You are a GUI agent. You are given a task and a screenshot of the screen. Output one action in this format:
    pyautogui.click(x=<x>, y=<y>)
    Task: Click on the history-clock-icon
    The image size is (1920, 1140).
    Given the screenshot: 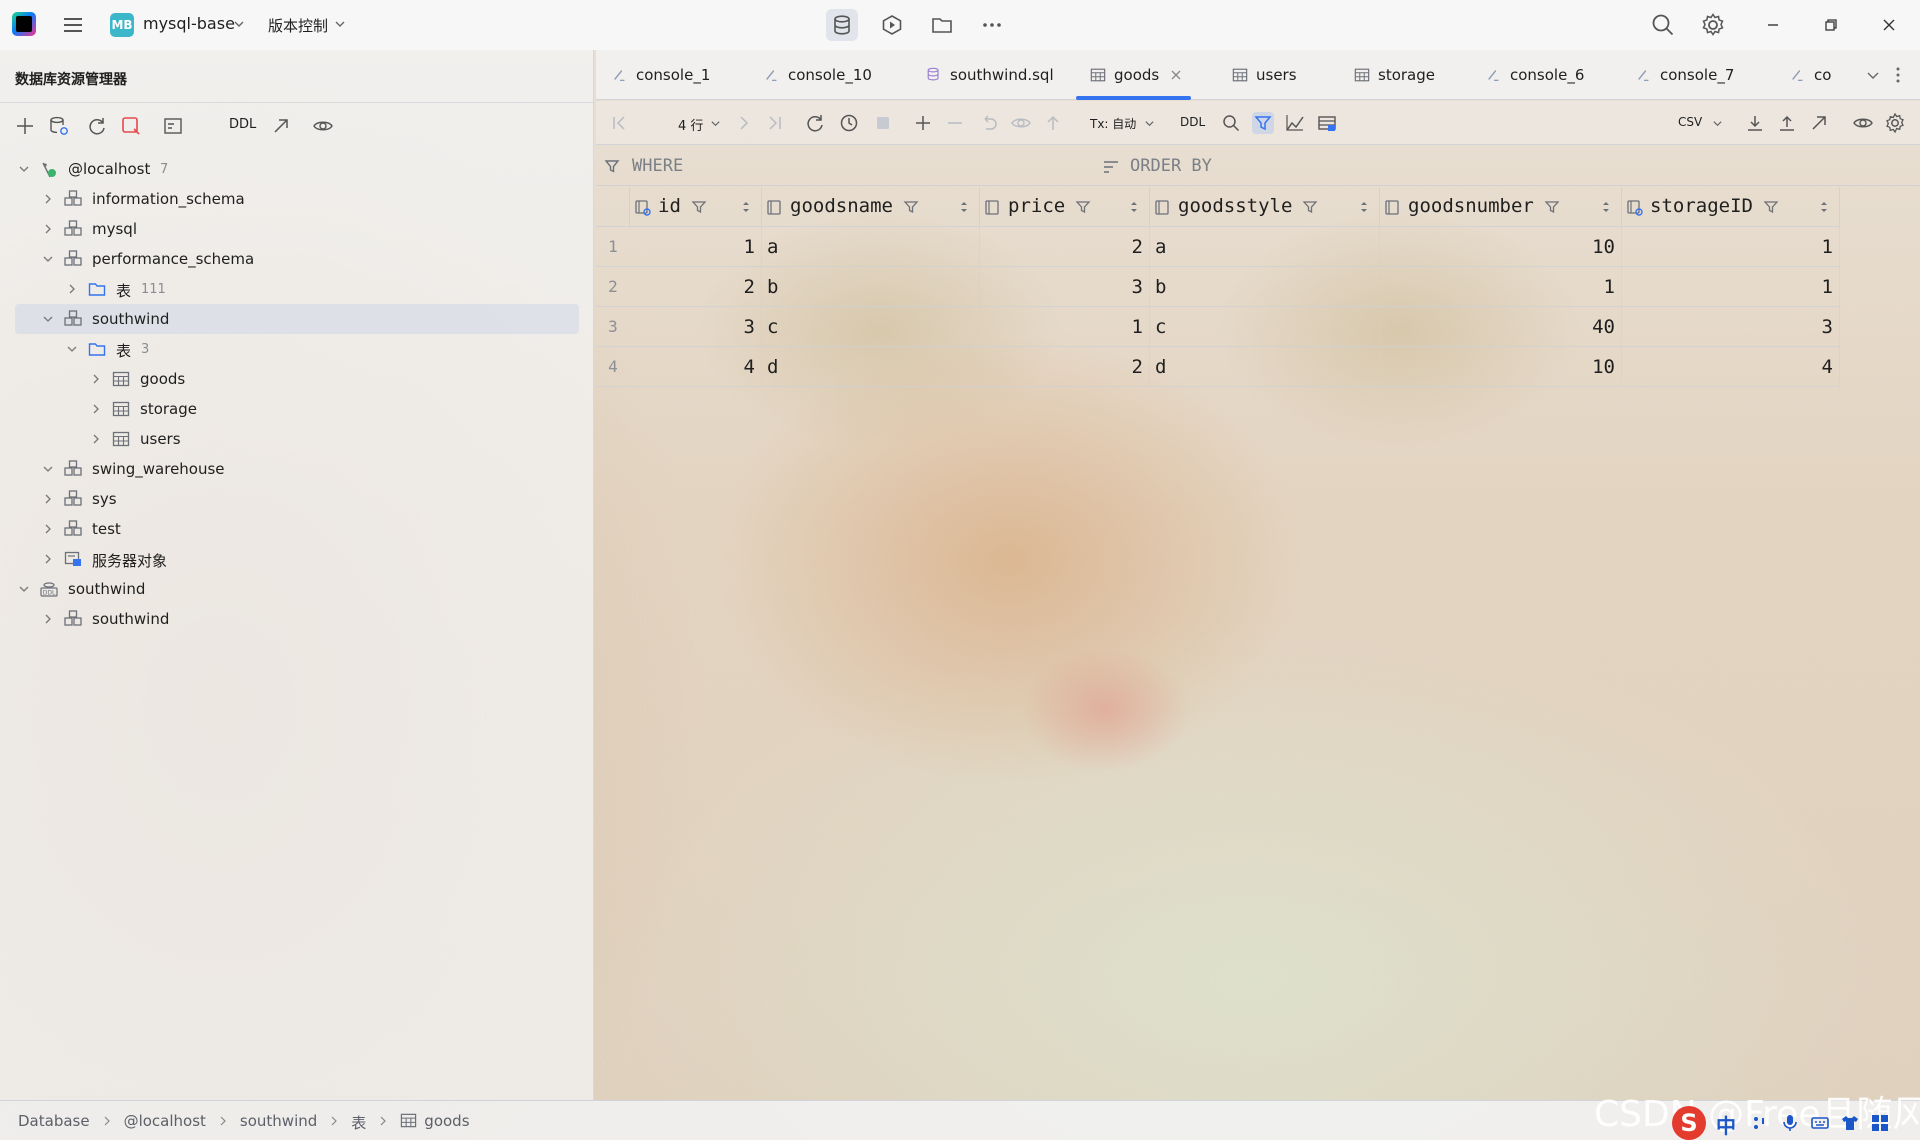 What is the action you would take?
    pyautogui.click(x=849, y=123)
    